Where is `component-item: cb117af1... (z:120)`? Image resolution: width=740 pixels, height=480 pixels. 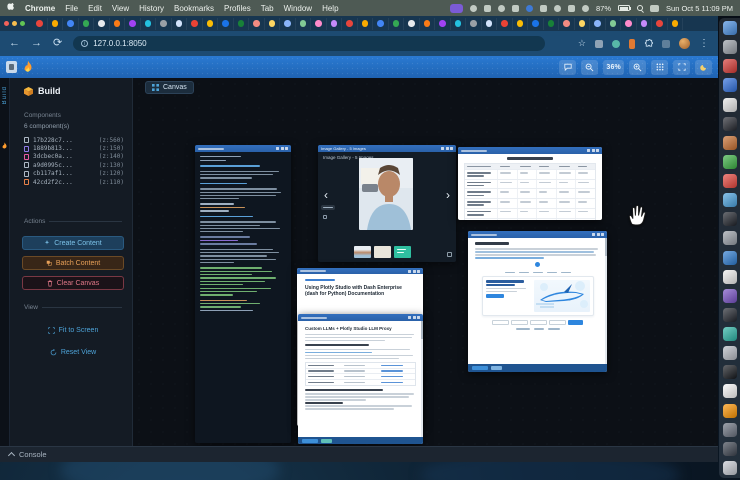 component-item: cb117af1... (z:120) is located at coordinates (74, 174).